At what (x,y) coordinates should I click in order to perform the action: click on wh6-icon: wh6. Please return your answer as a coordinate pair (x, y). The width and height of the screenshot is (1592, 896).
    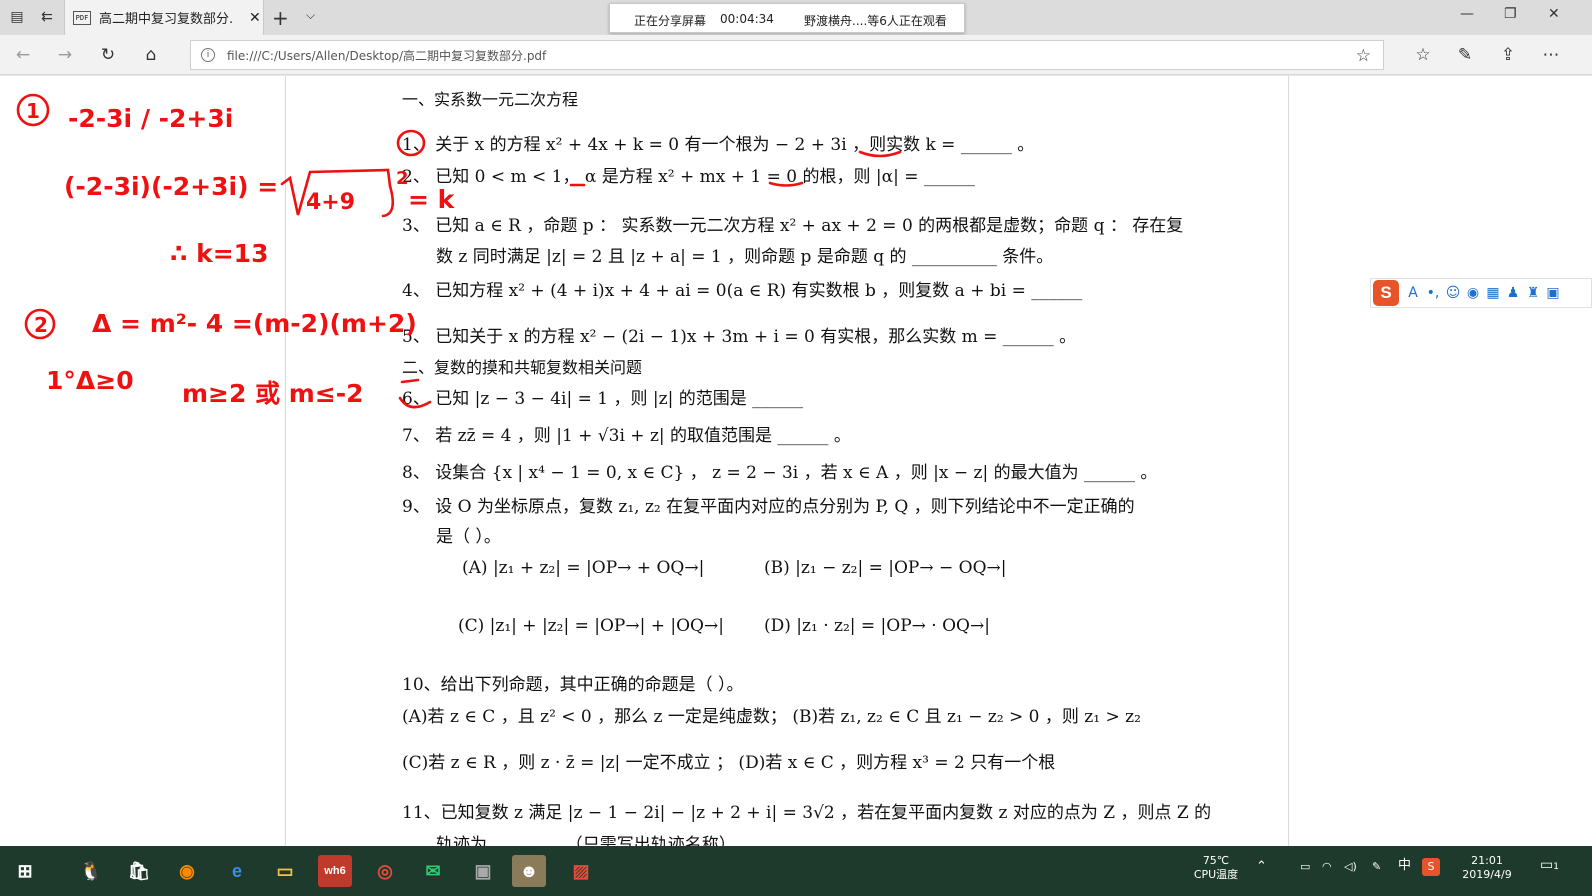
    Looking at the image, I should click on (335, 871).